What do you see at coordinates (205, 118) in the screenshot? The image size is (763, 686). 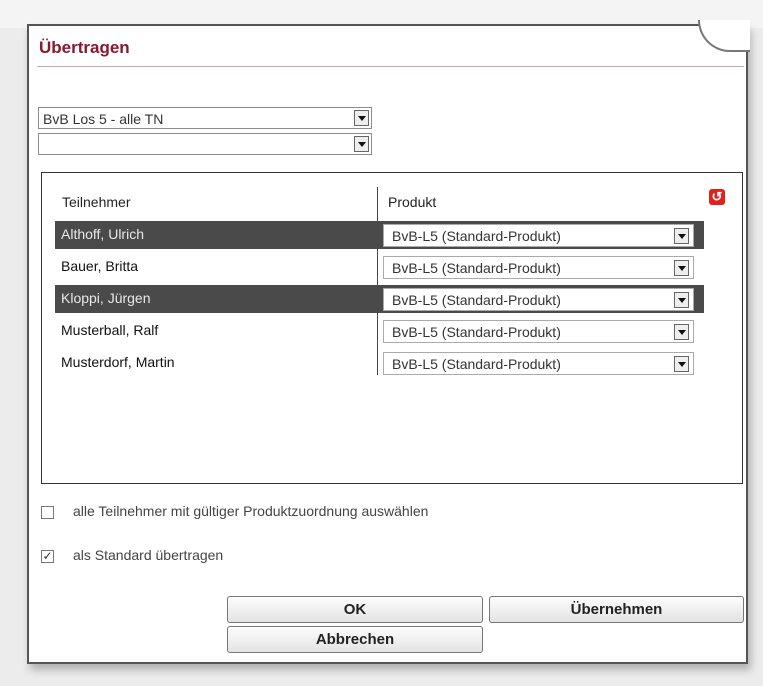 I see `group-select: BvB Los 5 - alle TN` at bounding box center [205, 118].